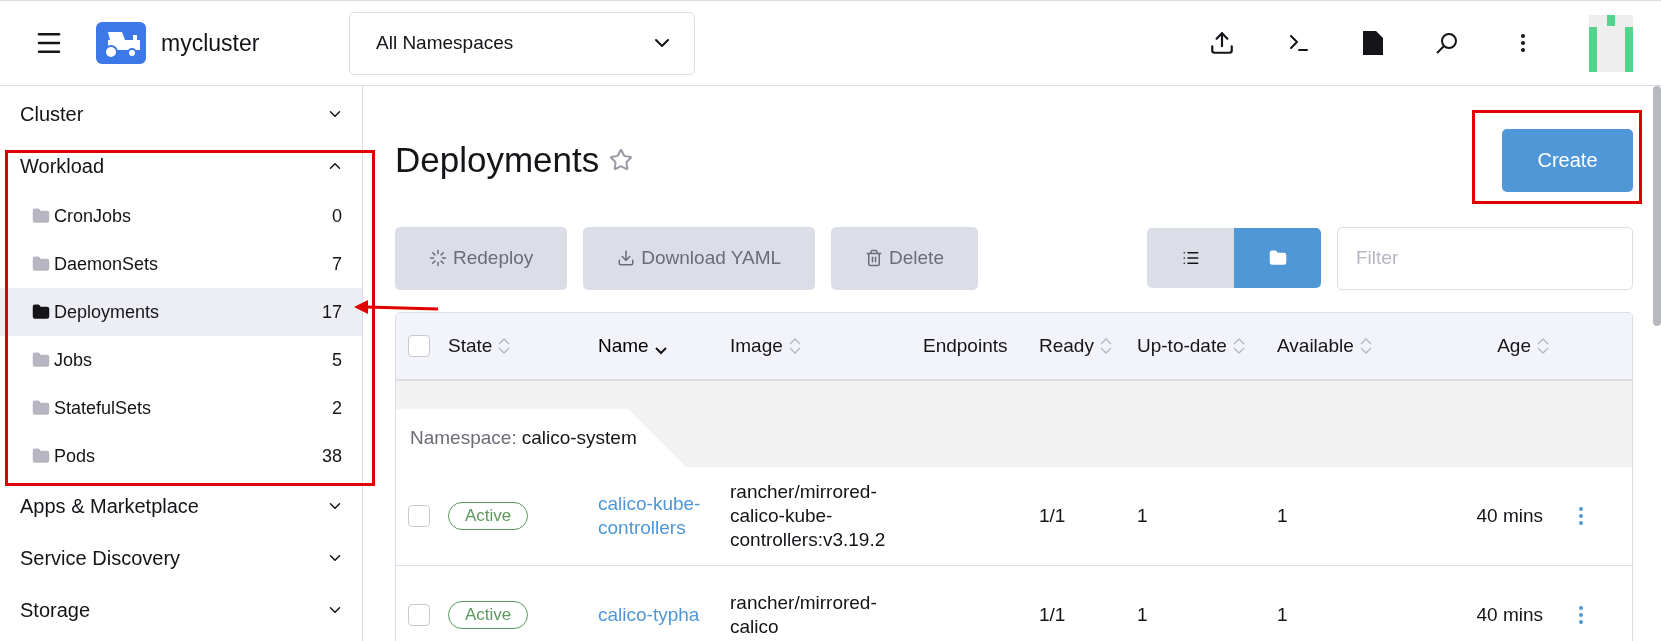  Describe the element at coordinates (181, 264) in the screenshot. I see `nav-item: DaemonSets 7` at that location.